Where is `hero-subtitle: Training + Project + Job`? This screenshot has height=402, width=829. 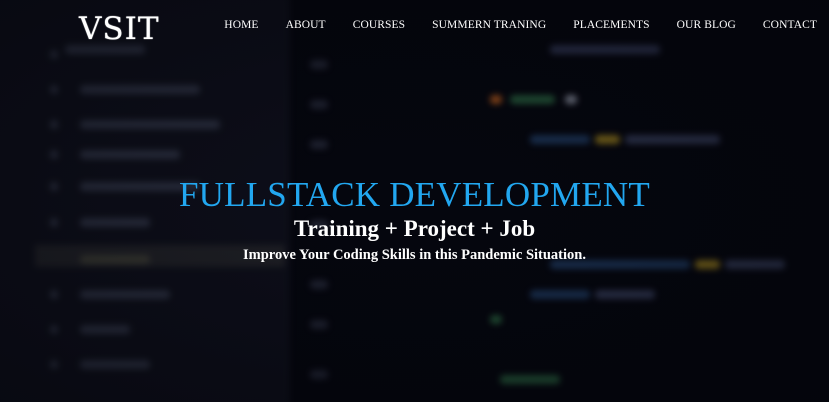
hero-subtitle: Training + Project + Job is located at coordinates (414, 228).